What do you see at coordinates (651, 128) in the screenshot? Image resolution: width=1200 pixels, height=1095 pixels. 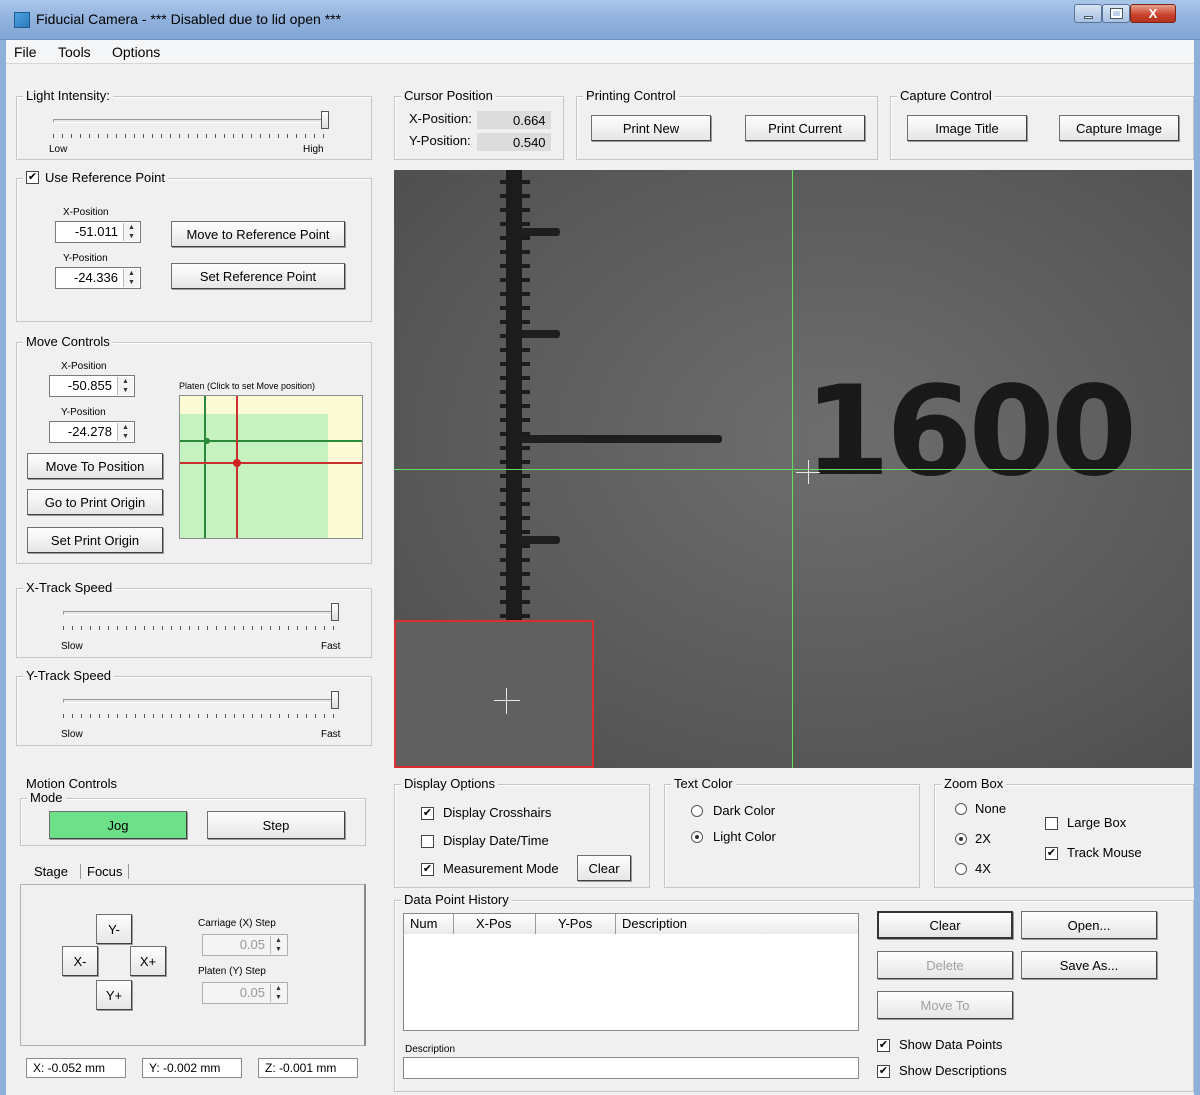 I see `print-new-button: Print New` at bounding box center [651, 128].